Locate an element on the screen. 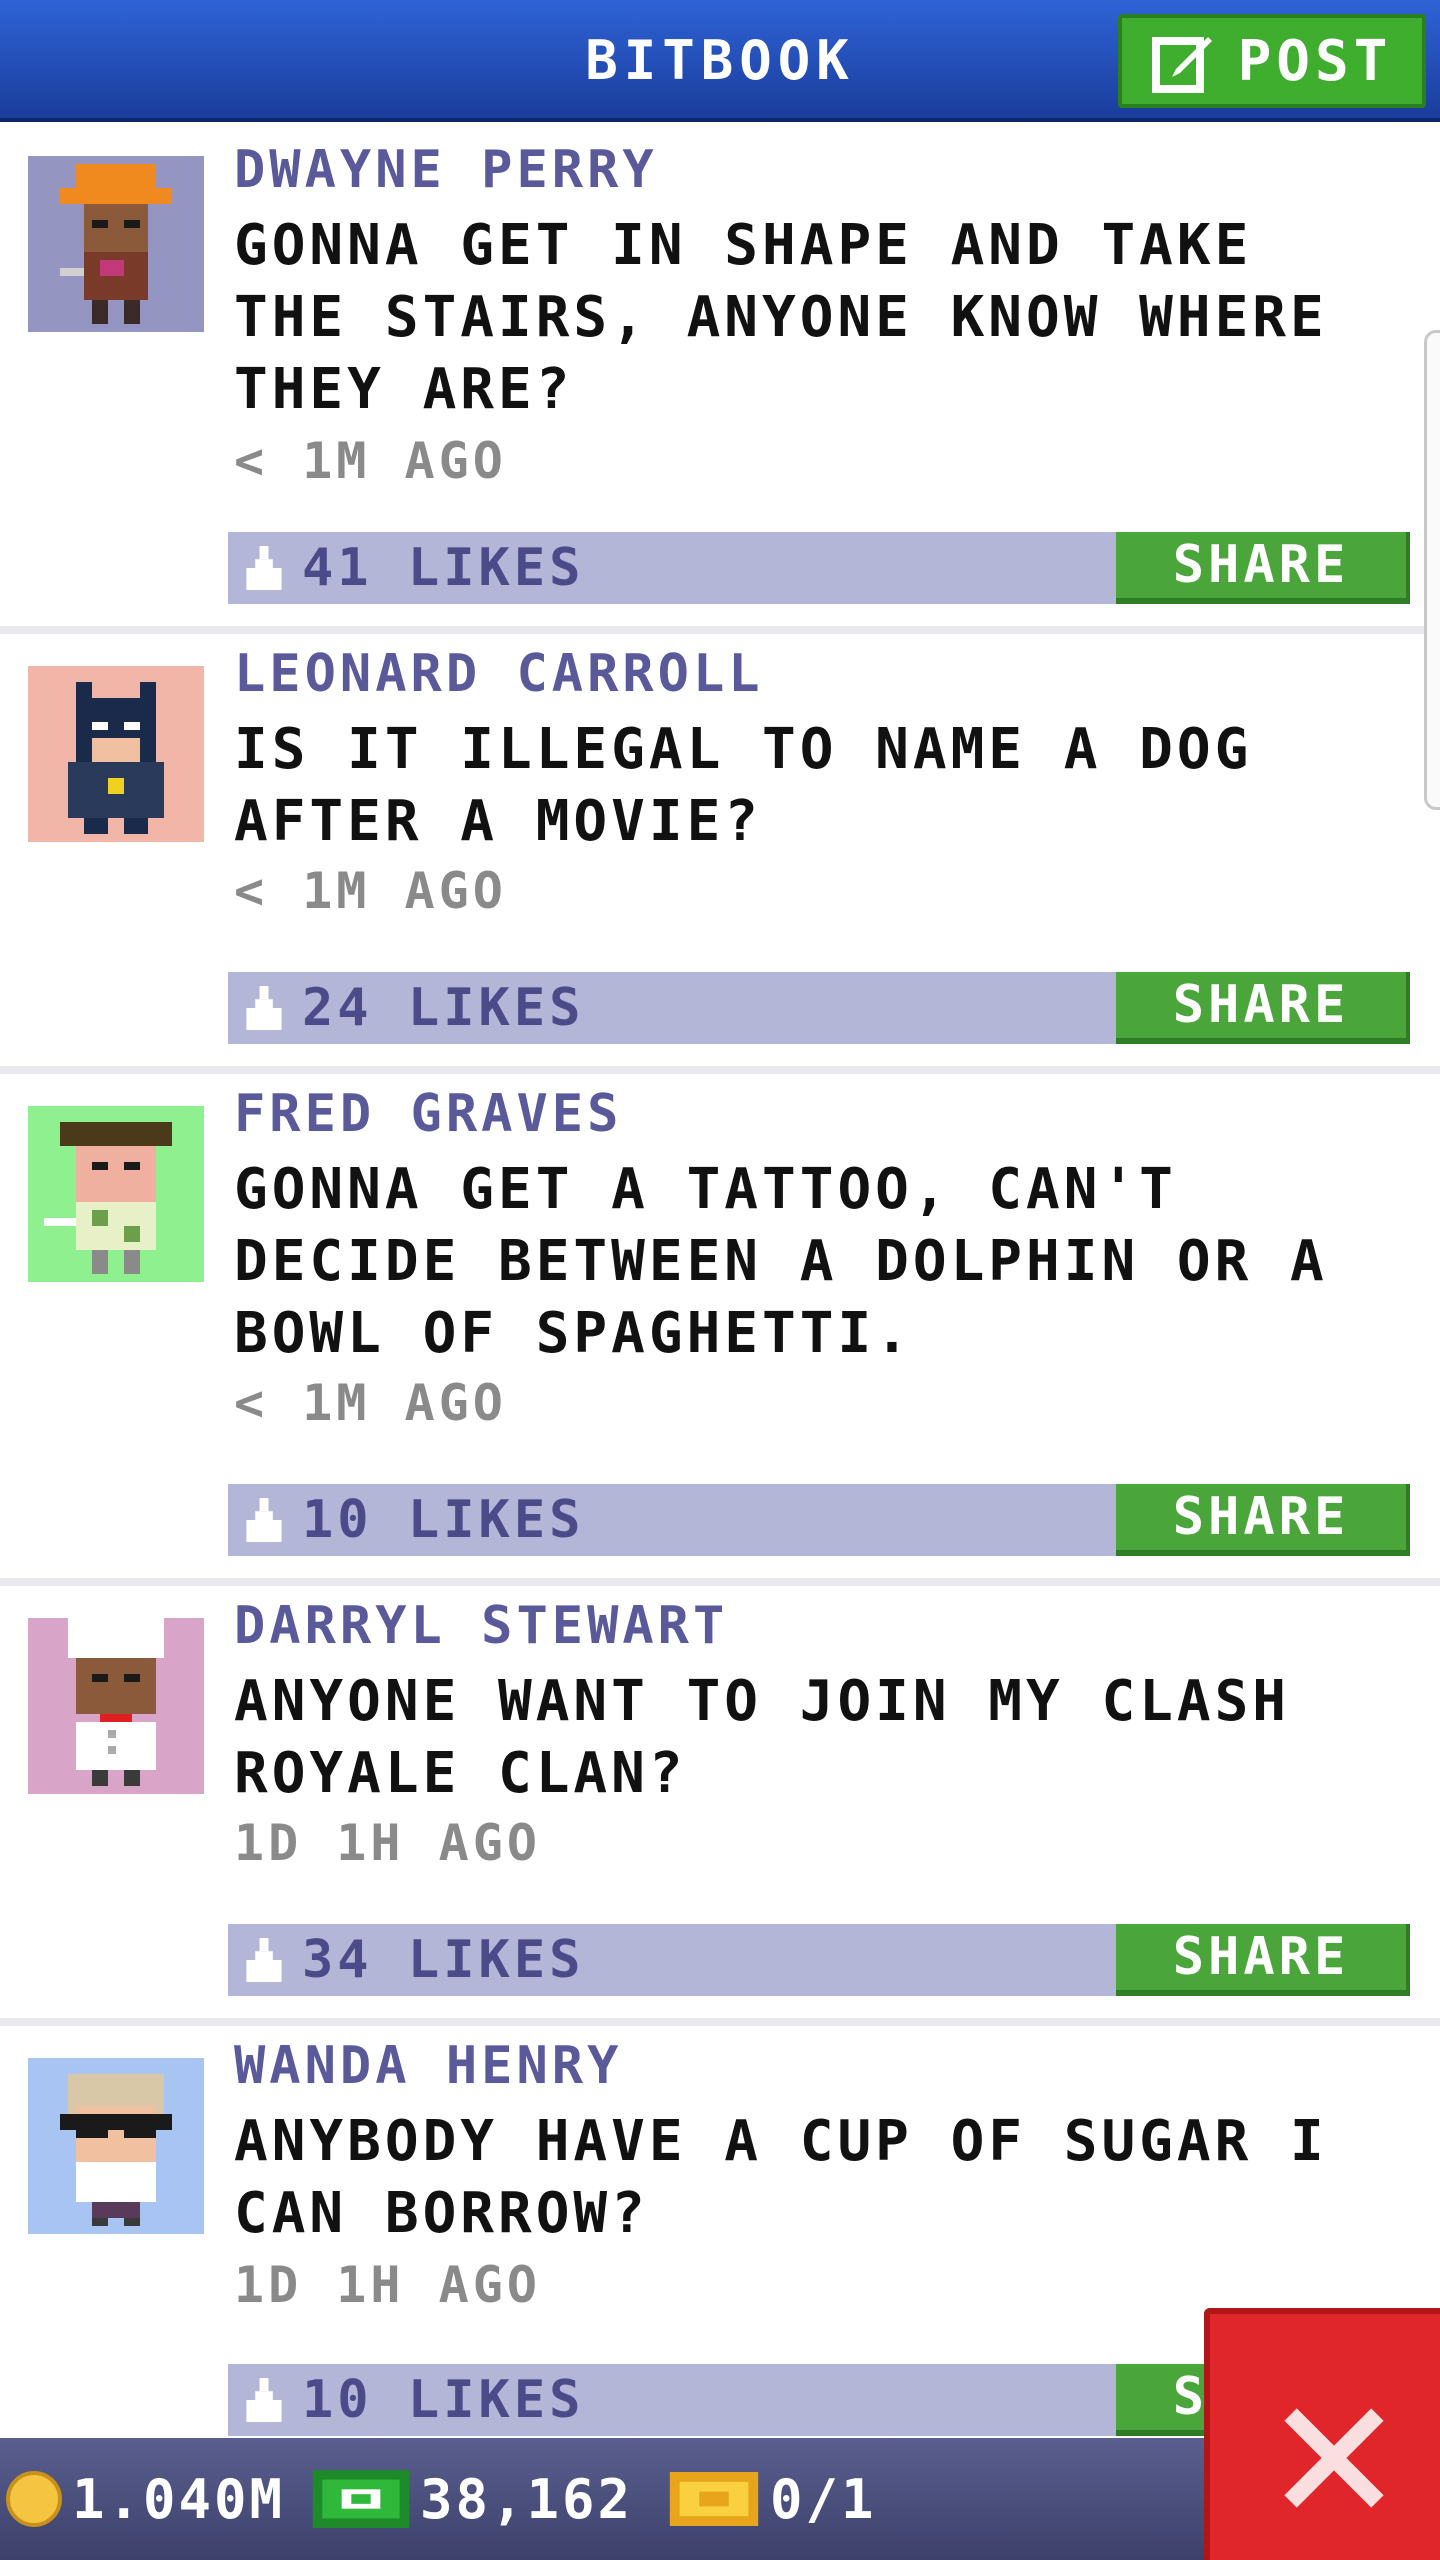 The height and width of the screenshot is (2560, 1440). avatar-bat-costume is located at coordinates (116, 754).